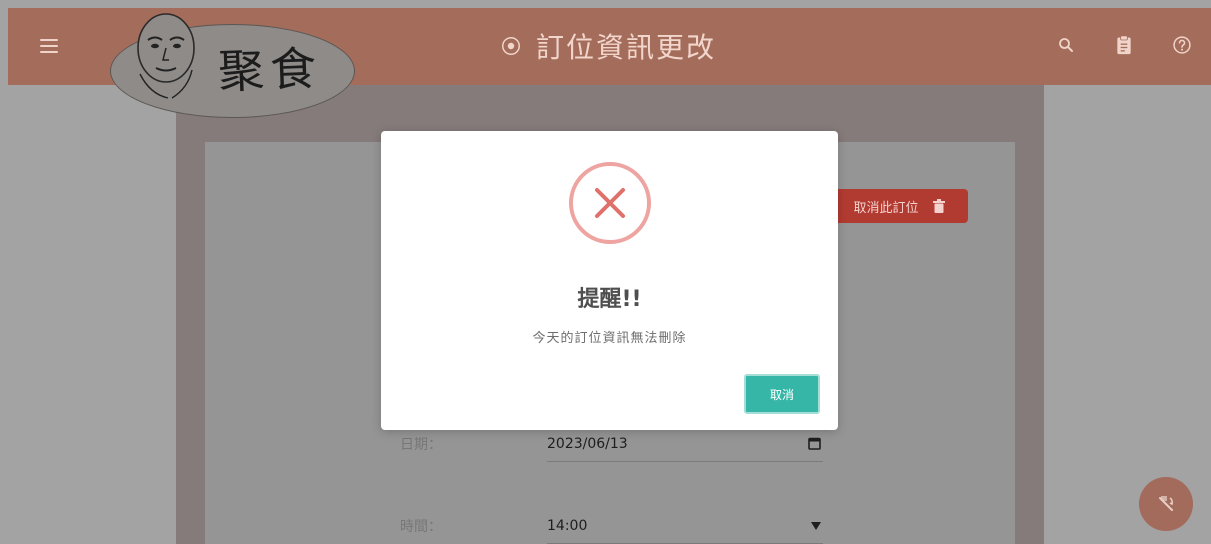 This screenshot has width=1211, height=544. I want to click on error-x-icon, so click(610, 203).